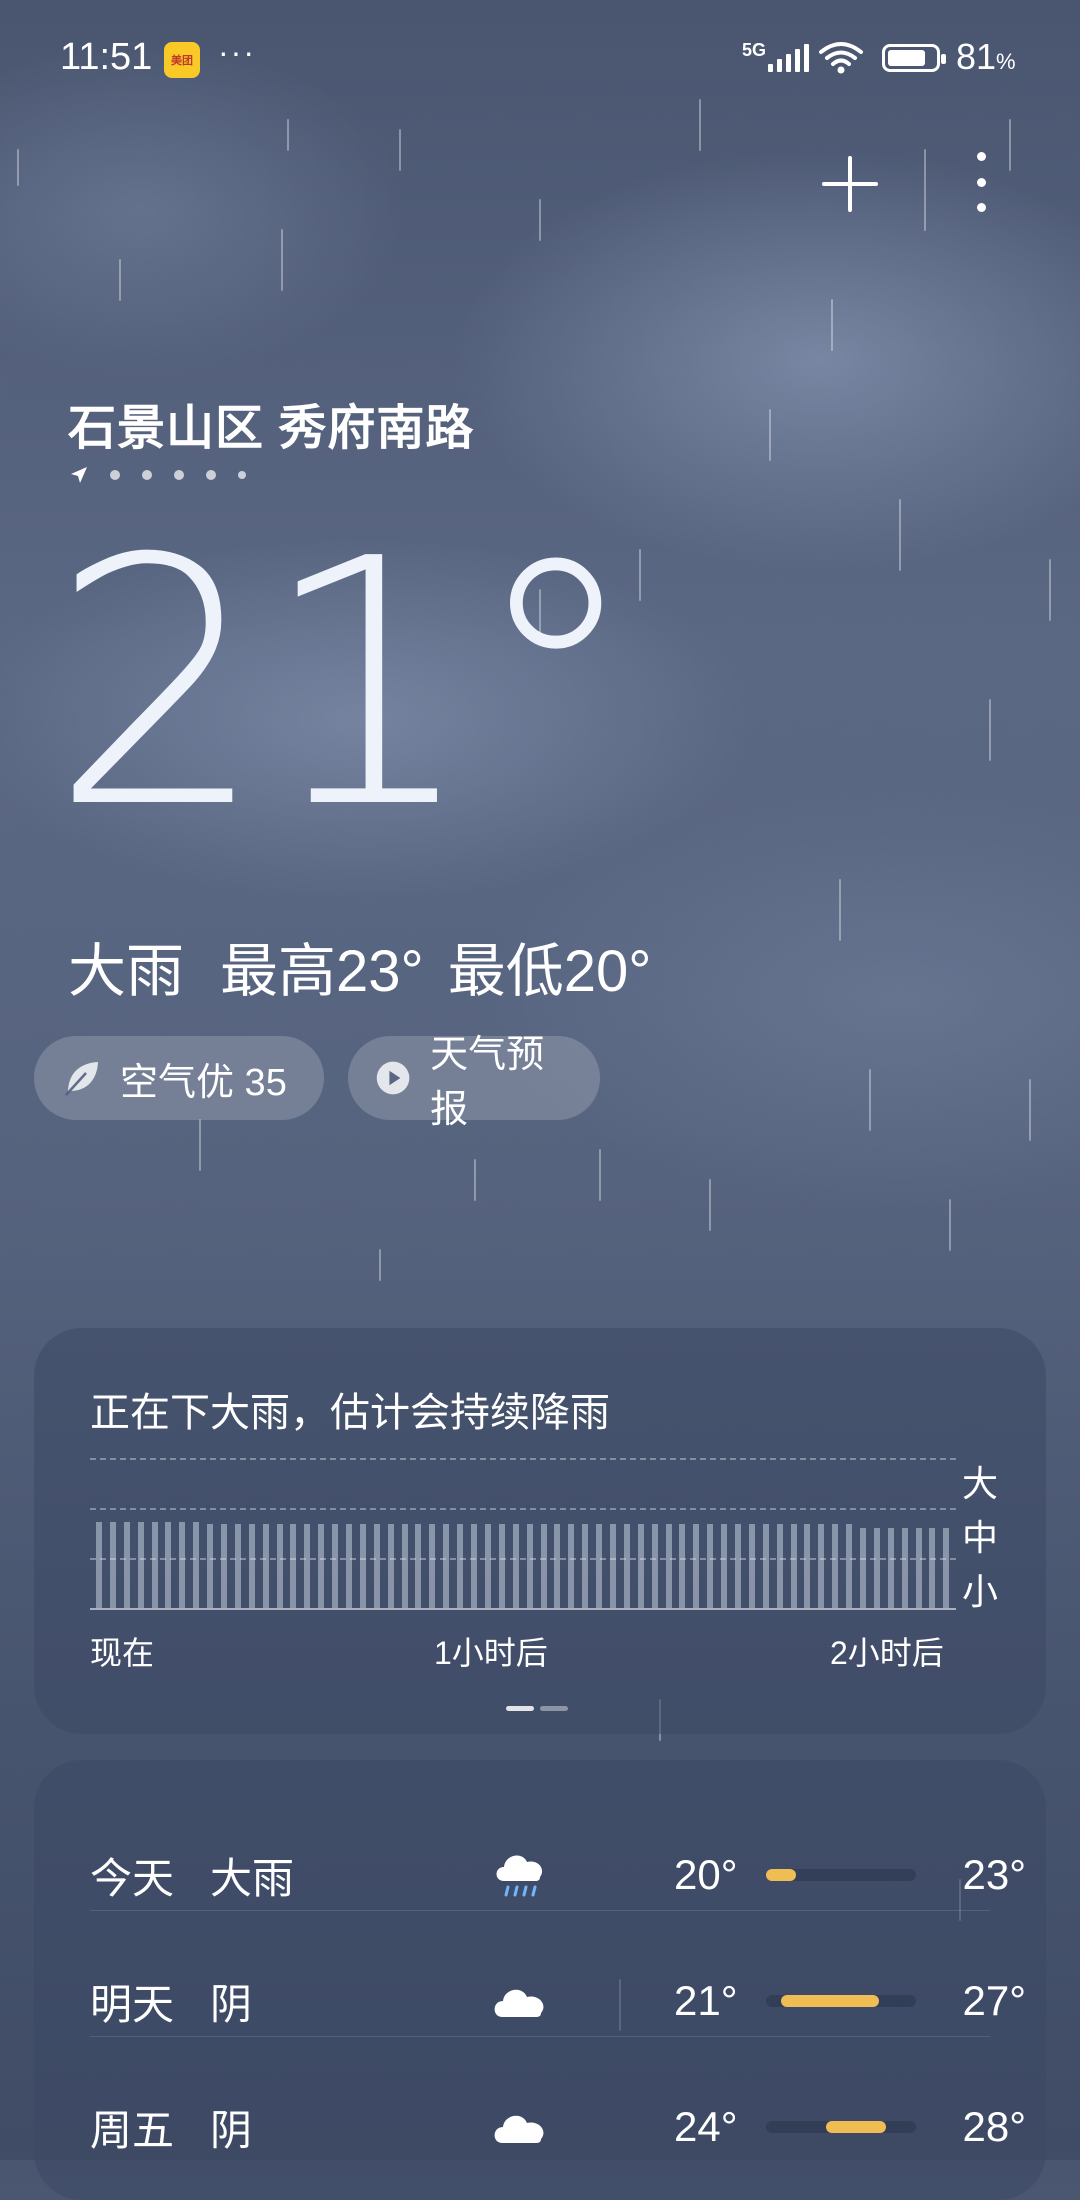  I want to click on cloud-icon, so click(519, 2003).